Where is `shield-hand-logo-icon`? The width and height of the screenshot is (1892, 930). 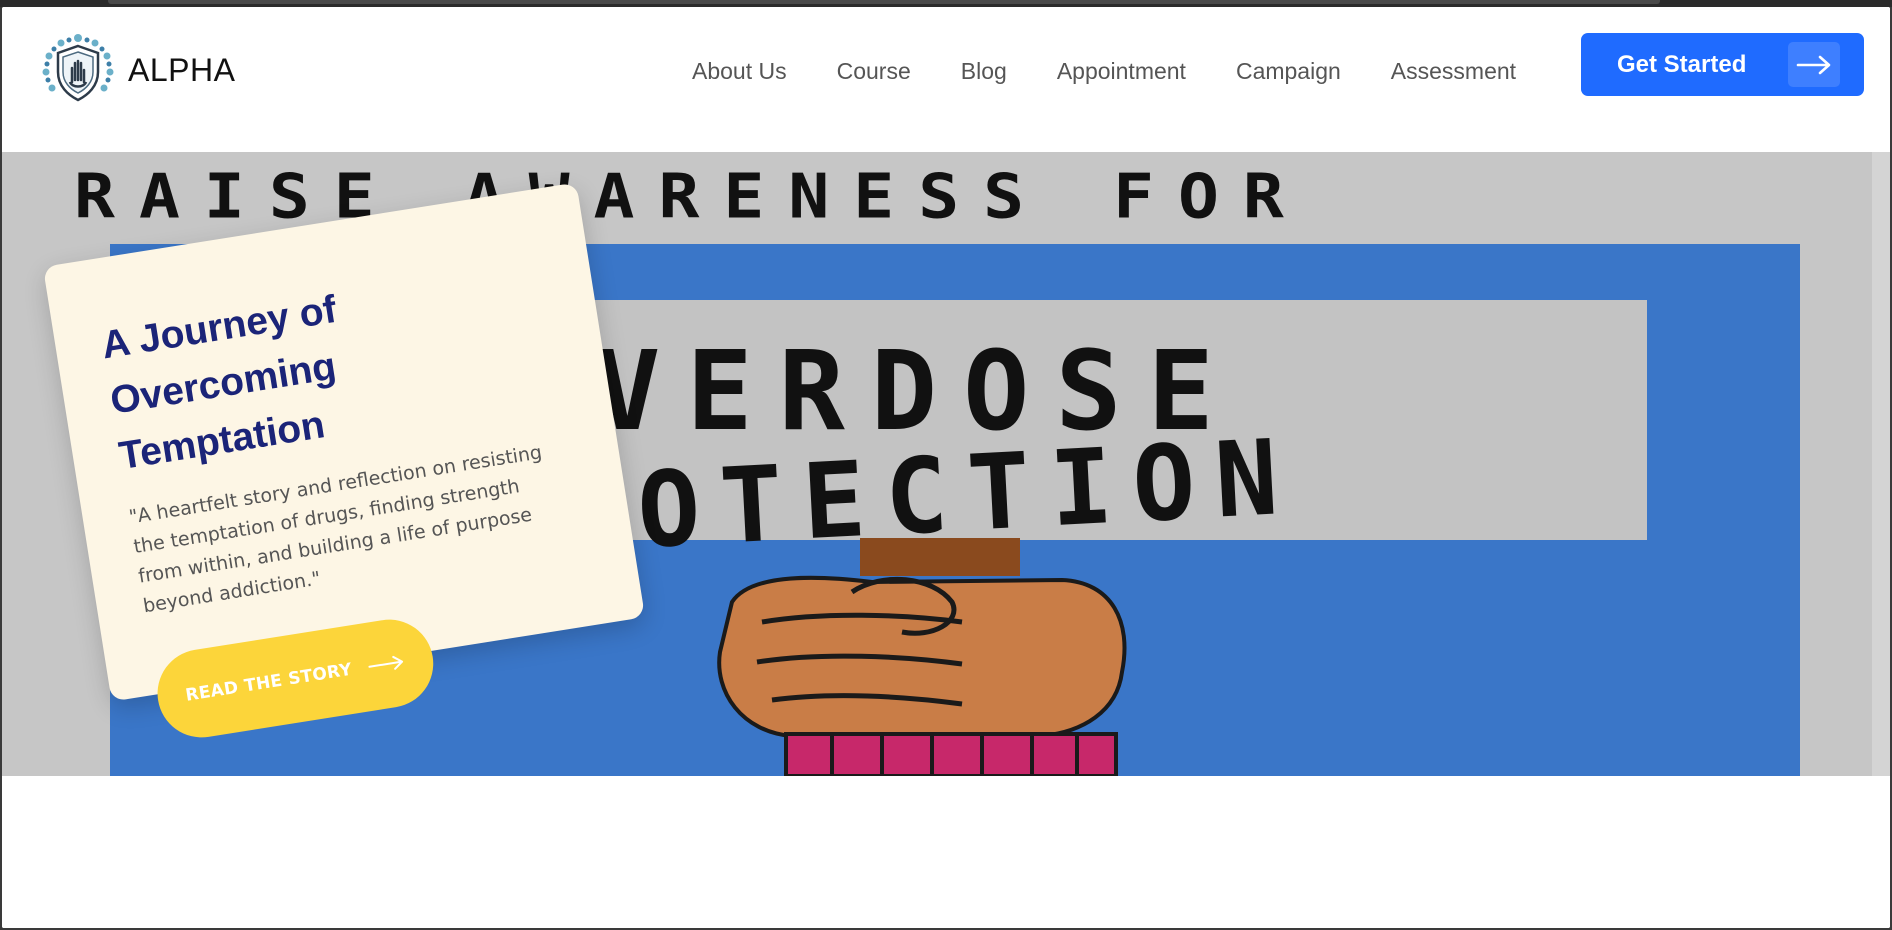
shield-hand-logo-icon is located at coordinates (78, 68).